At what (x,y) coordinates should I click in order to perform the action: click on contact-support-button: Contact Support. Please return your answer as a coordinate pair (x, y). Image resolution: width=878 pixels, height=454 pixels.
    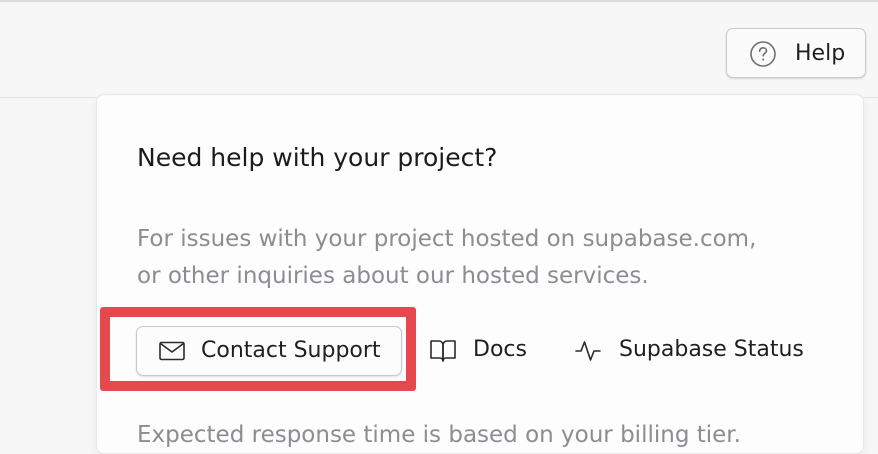
    Looking at the image, I should click on (269, 351).